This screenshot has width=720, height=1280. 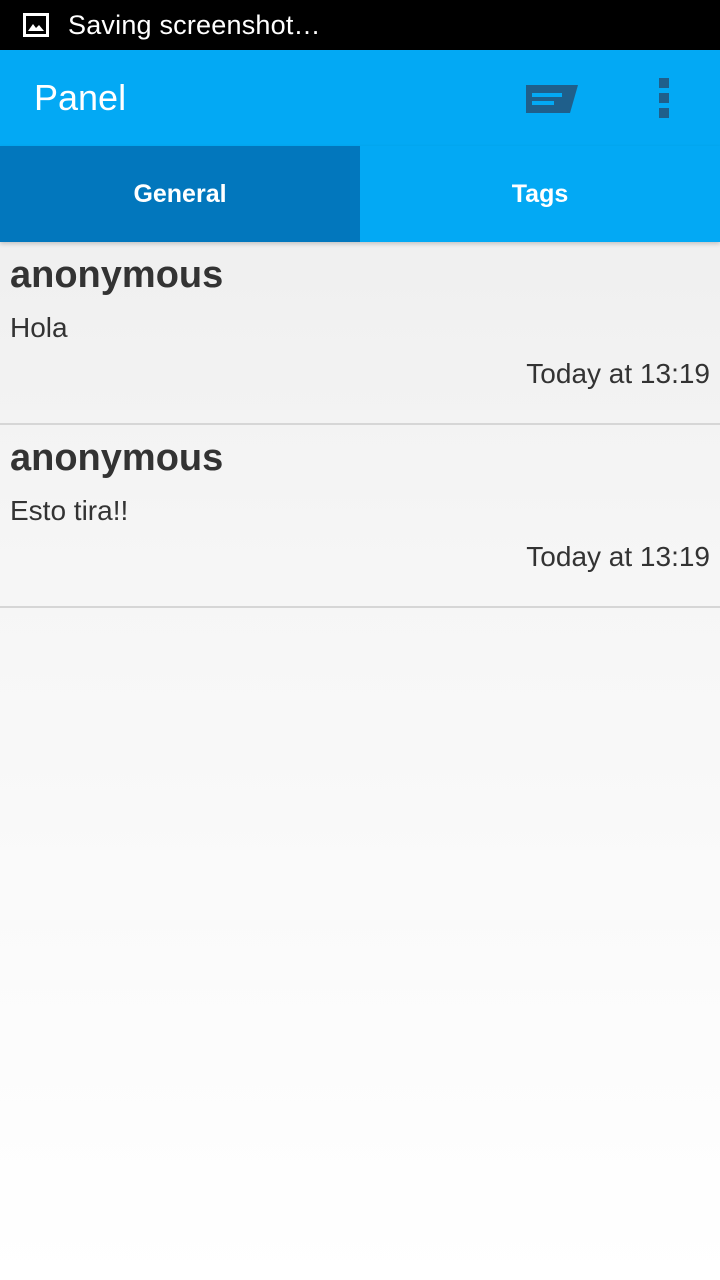 What do you see at coordinates (69, 510) in the screenshot?
I see `message-text: Esto tira!!` at bounding box center [69, 510].